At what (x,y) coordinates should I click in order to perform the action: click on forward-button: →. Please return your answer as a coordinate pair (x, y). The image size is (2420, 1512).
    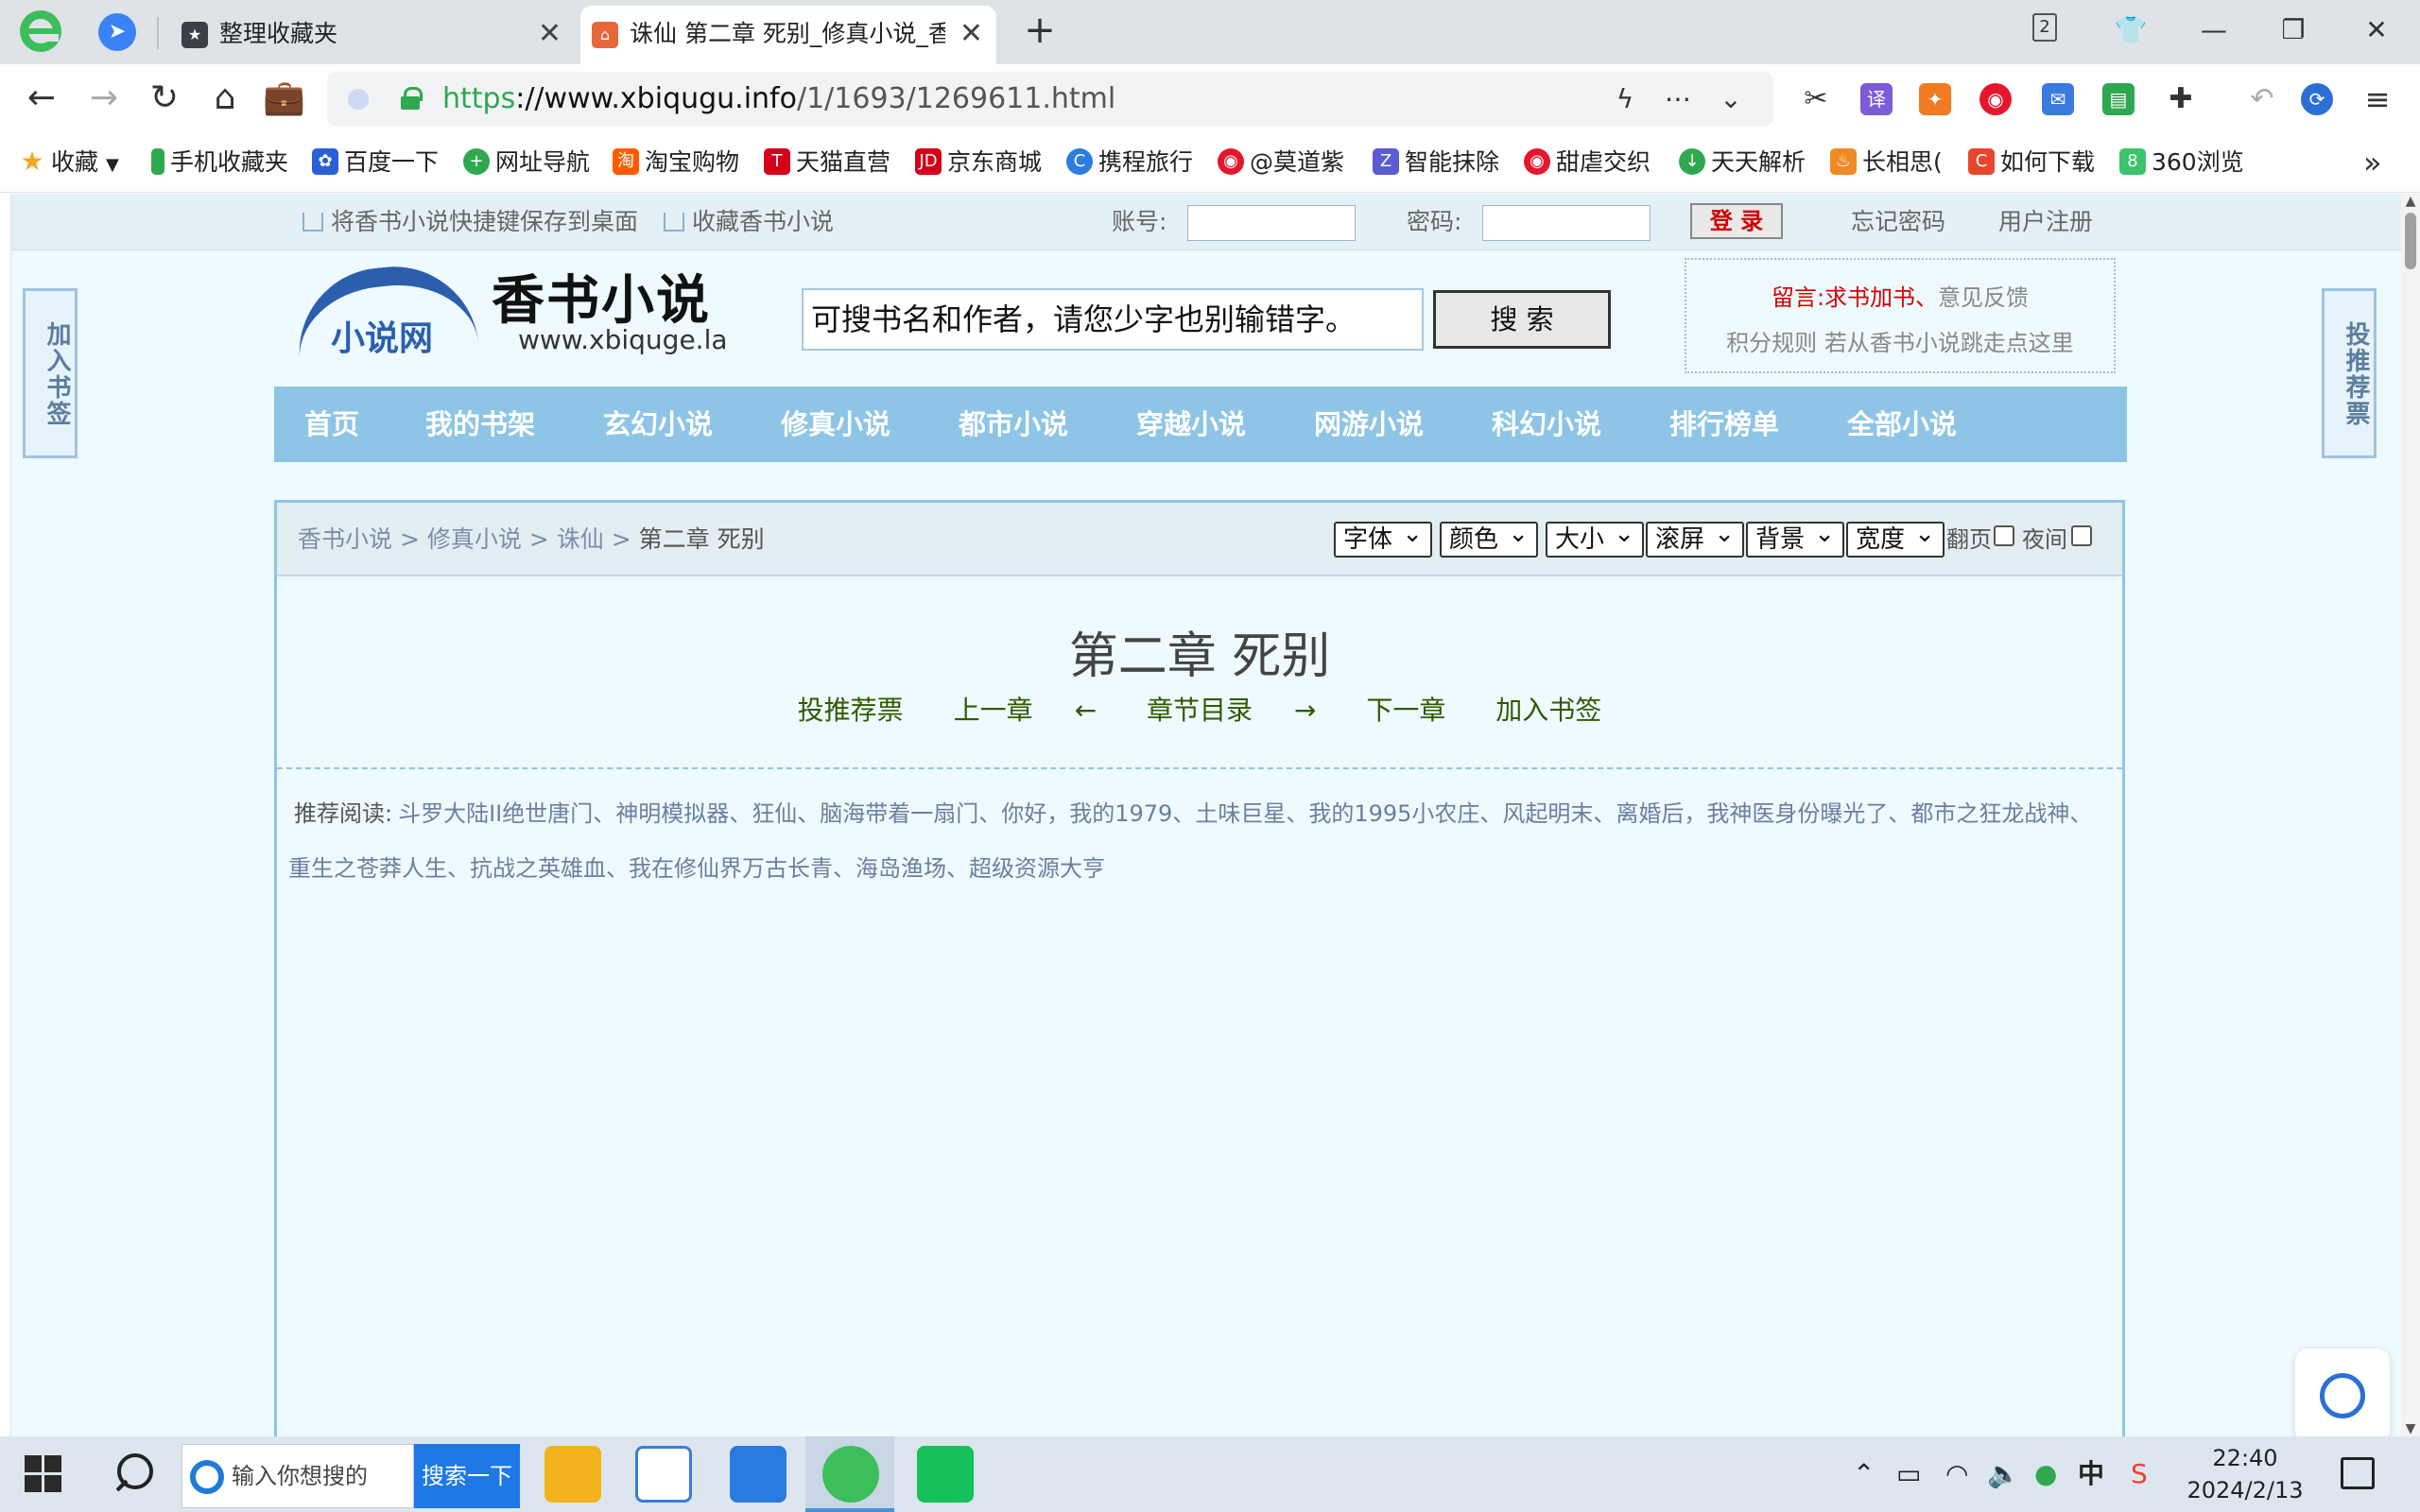
    Looking at the image, I should click on (104, 98).